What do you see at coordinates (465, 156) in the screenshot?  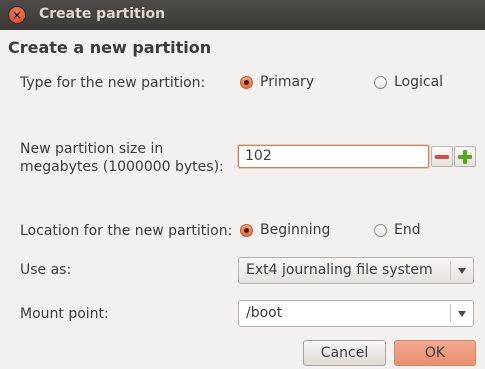 I see `increment-size-button` at bounding box center [465, 156].